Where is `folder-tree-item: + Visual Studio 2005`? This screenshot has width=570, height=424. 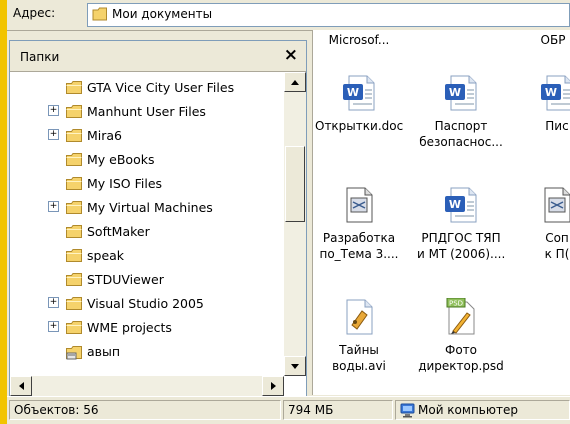 folder-tree-item: + Visual Studio 2005 is located at coordinates (126, 303).